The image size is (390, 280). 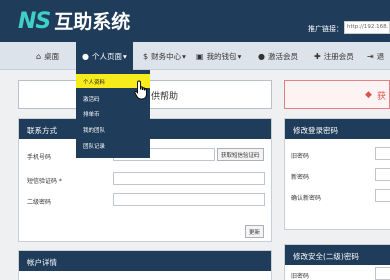 I want to click on logo: NS 互助系统, so click(x=74, y=20).